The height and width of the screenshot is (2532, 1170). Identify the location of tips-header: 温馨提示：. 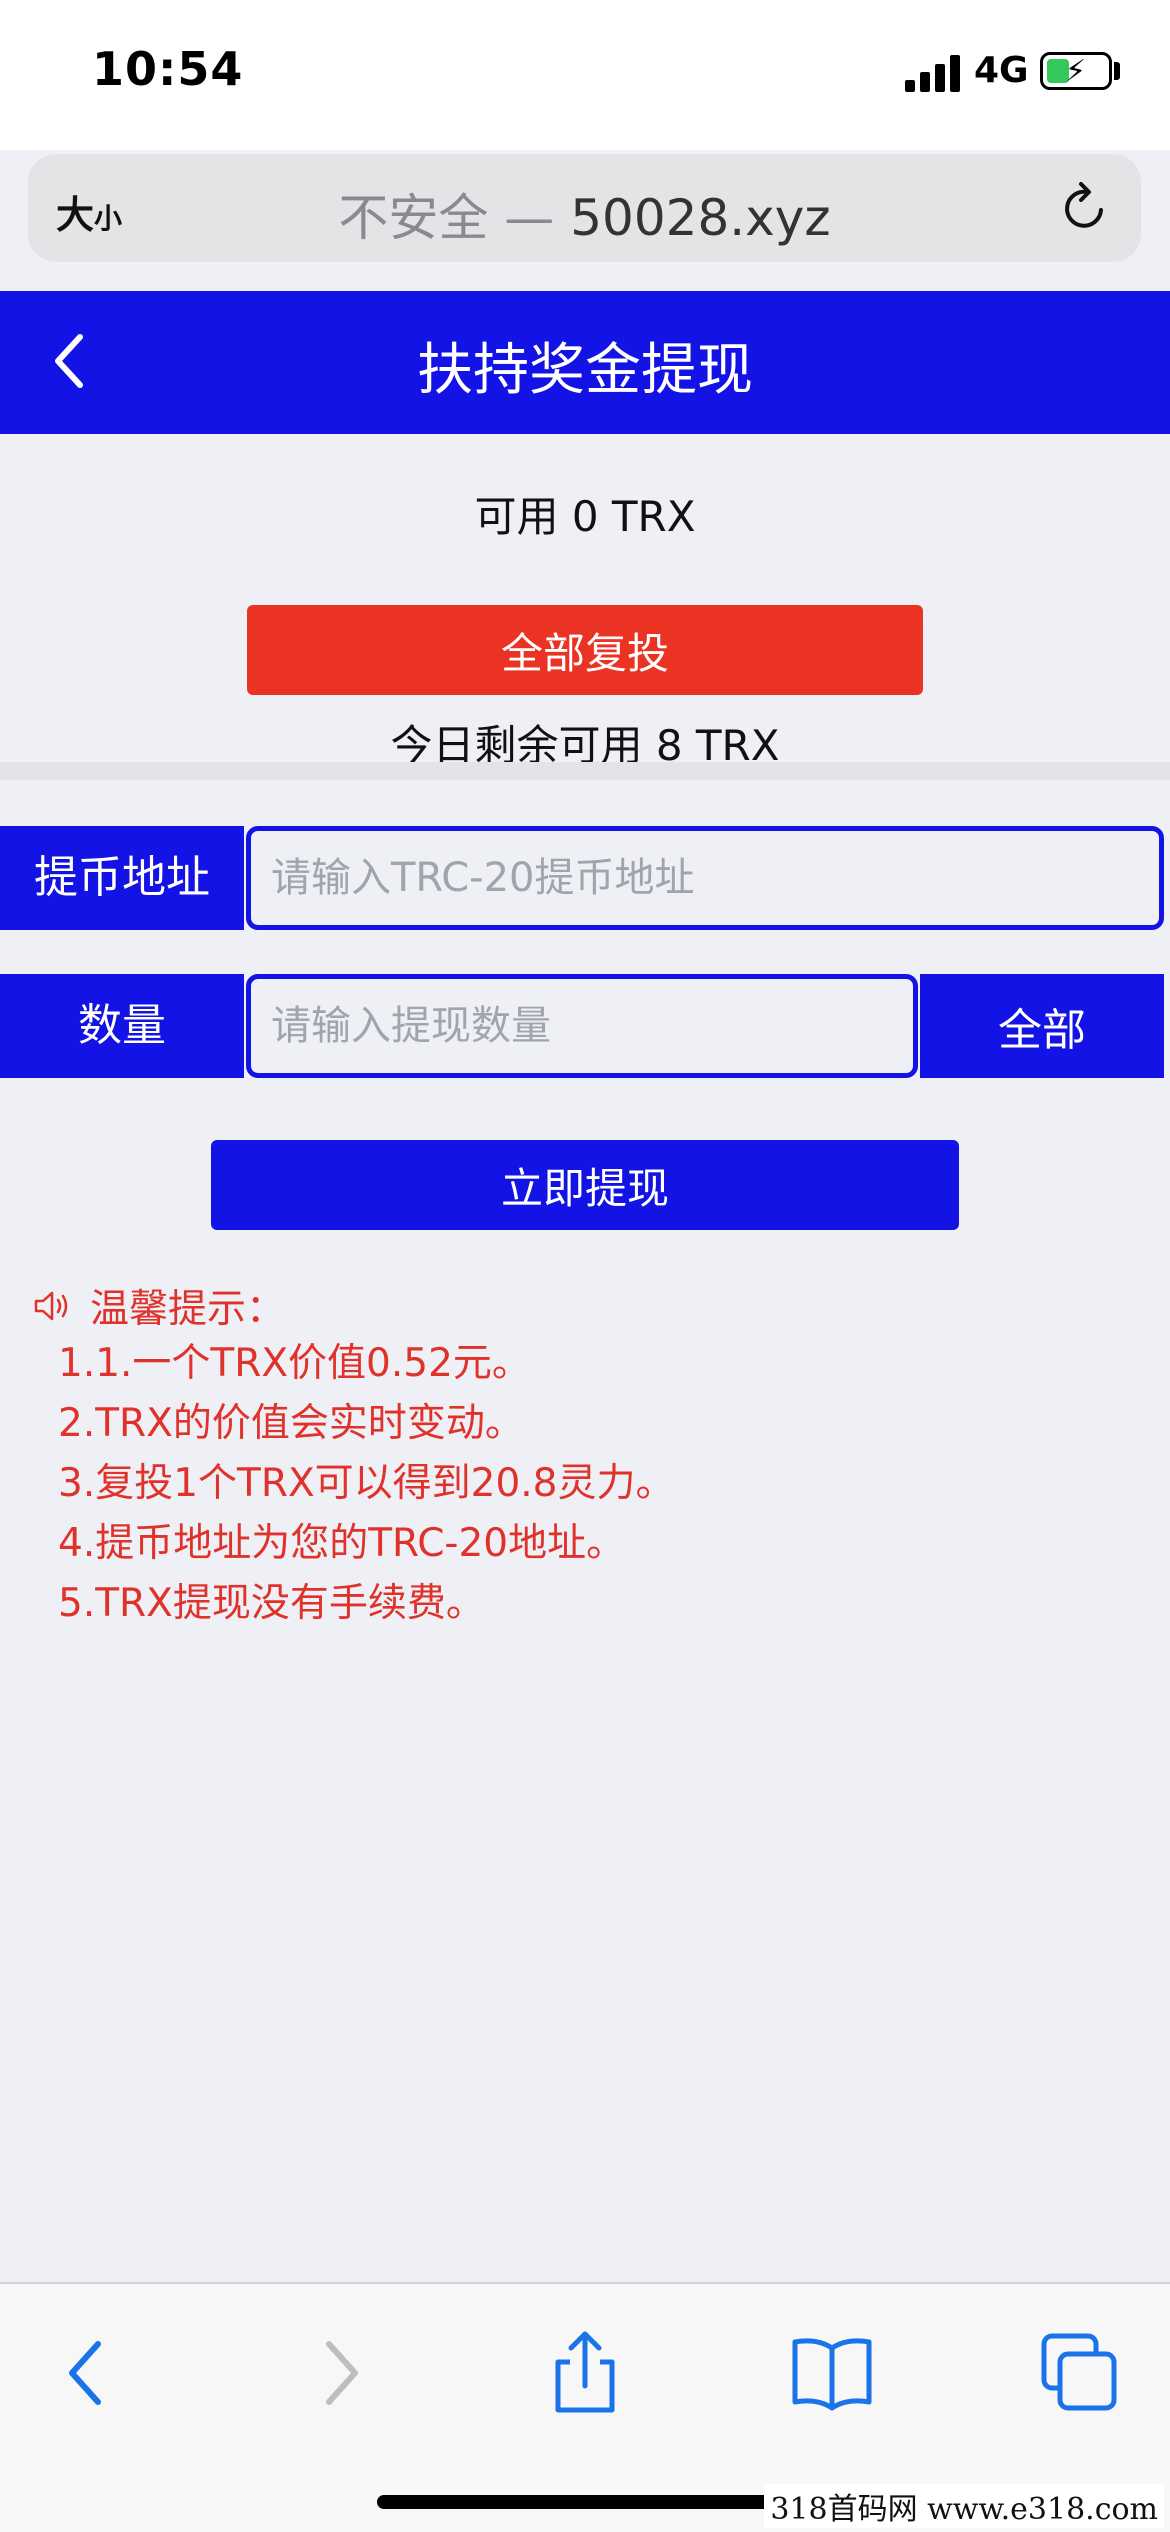
(582, 1306).